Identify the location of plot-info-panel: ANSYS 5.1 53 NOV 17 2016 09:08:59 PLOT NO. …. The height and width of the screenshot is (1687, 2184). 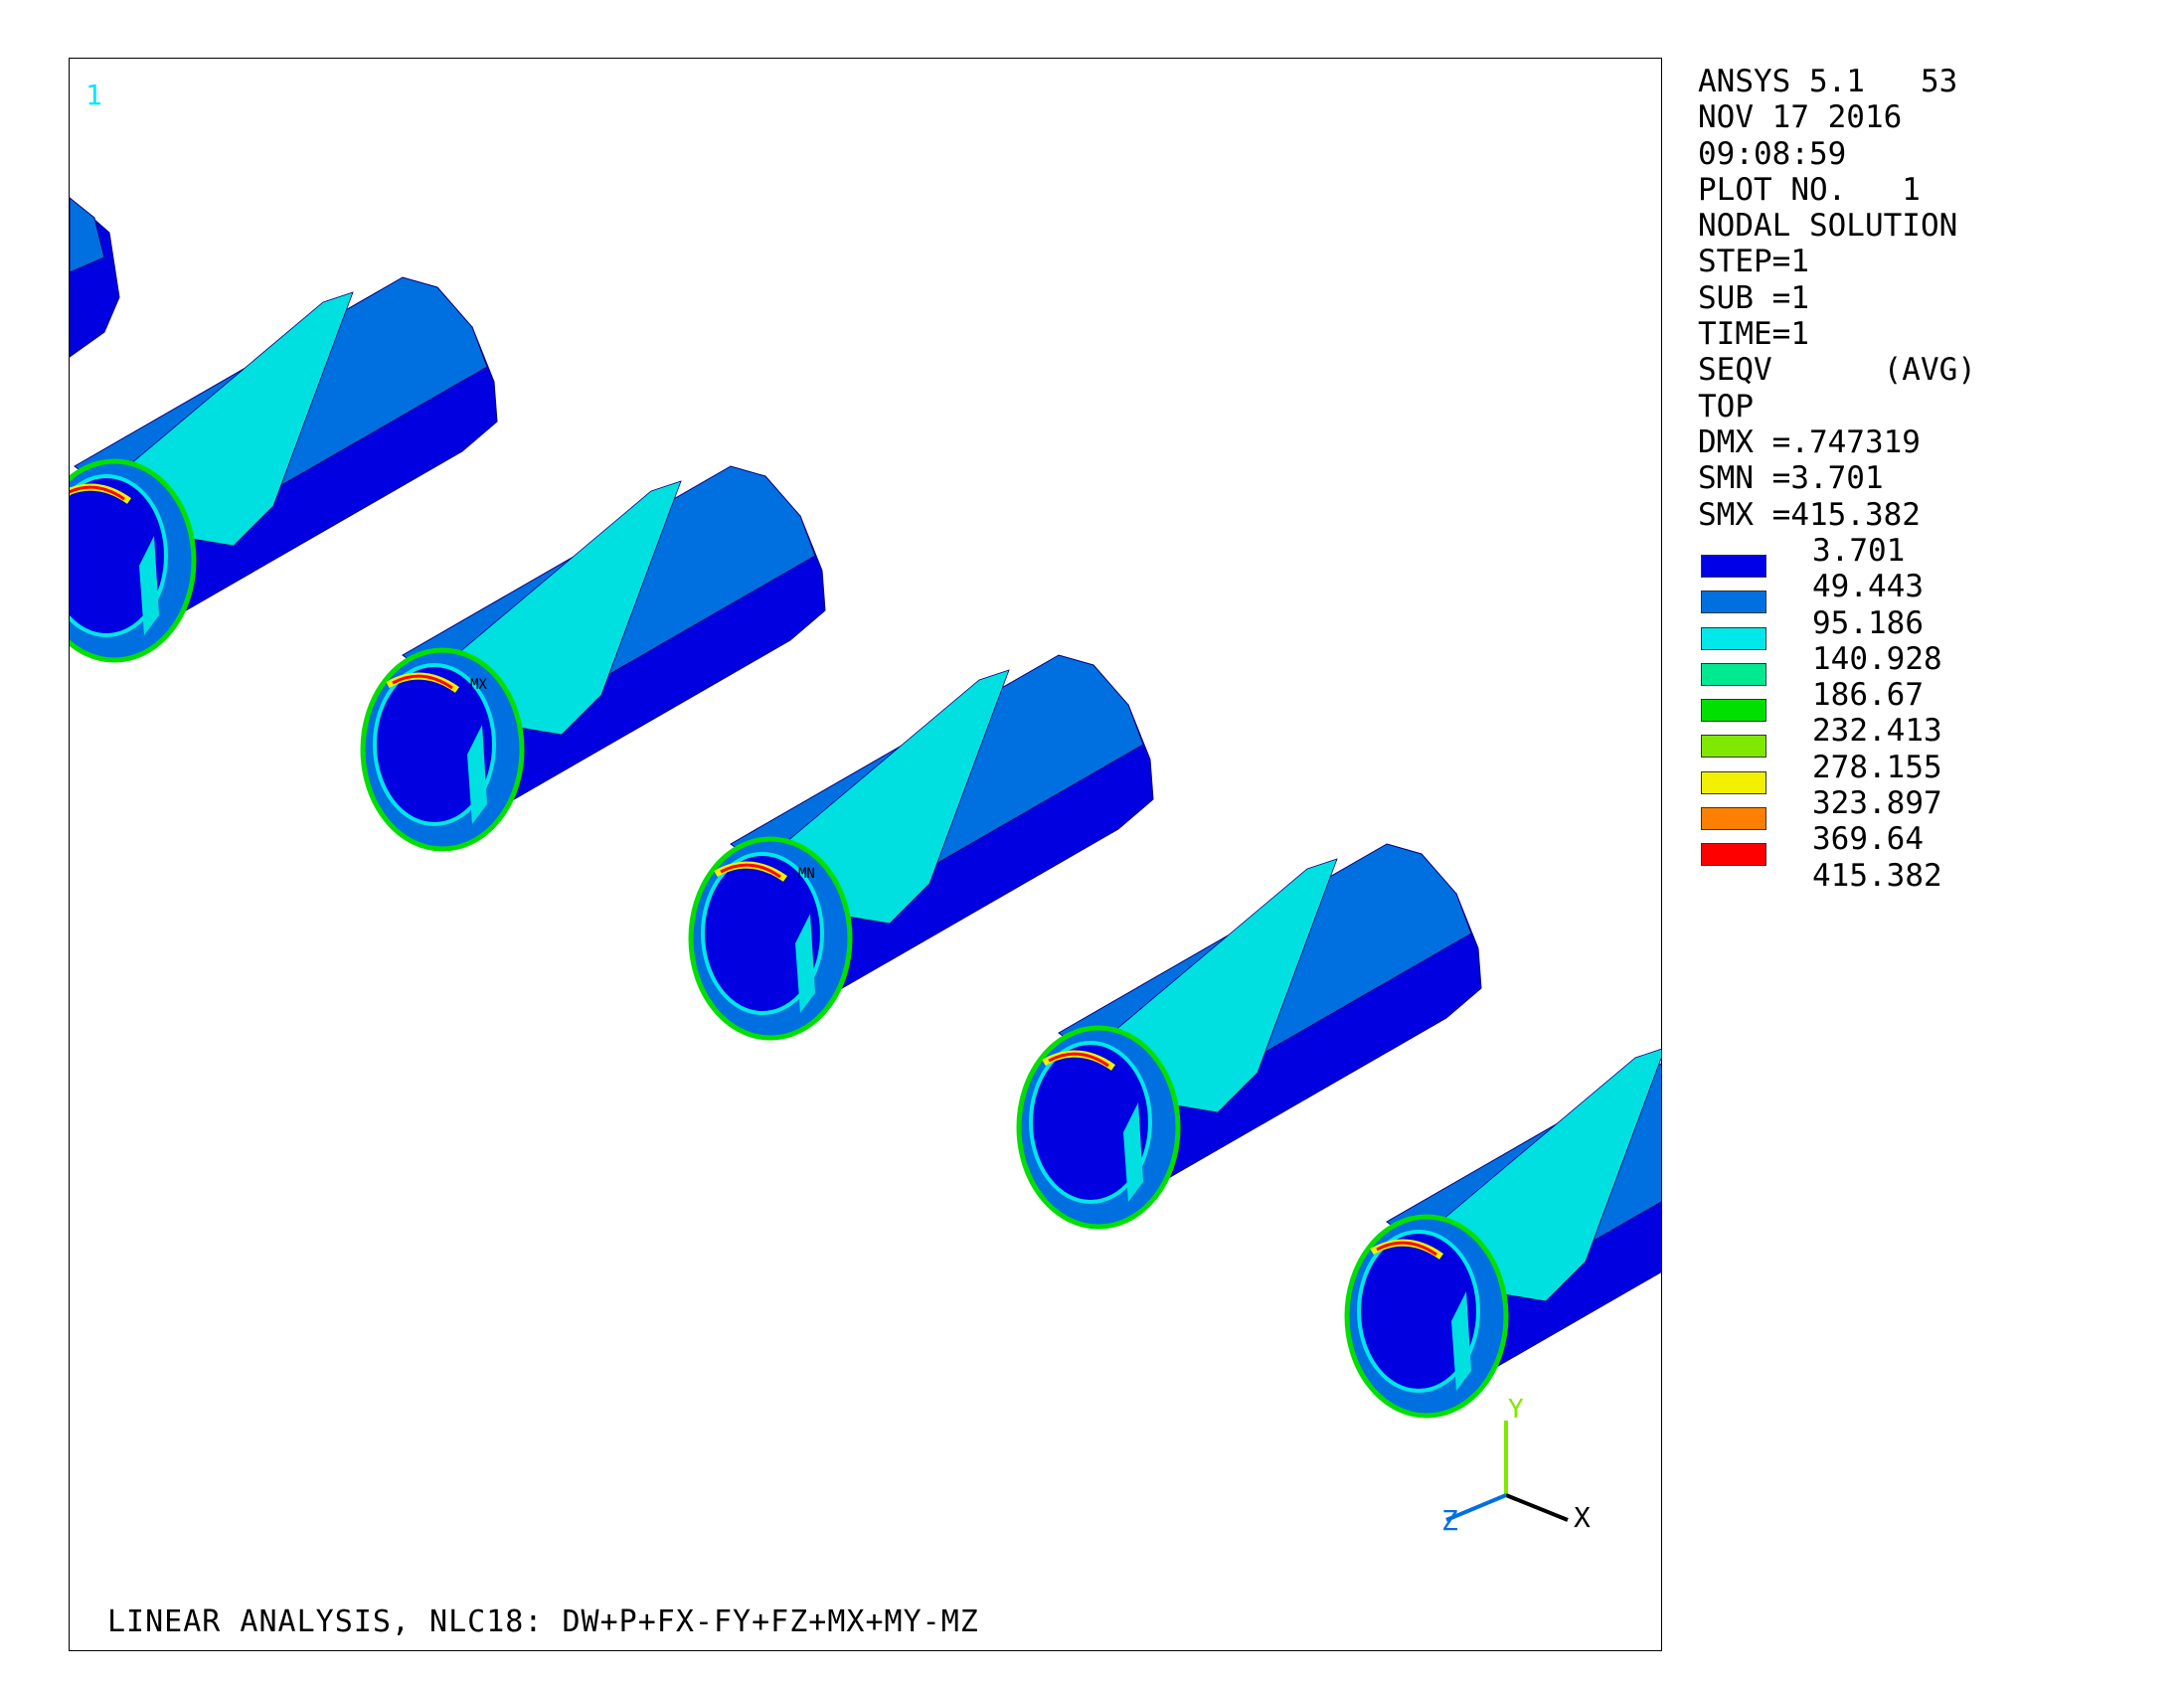
(1837, 298).